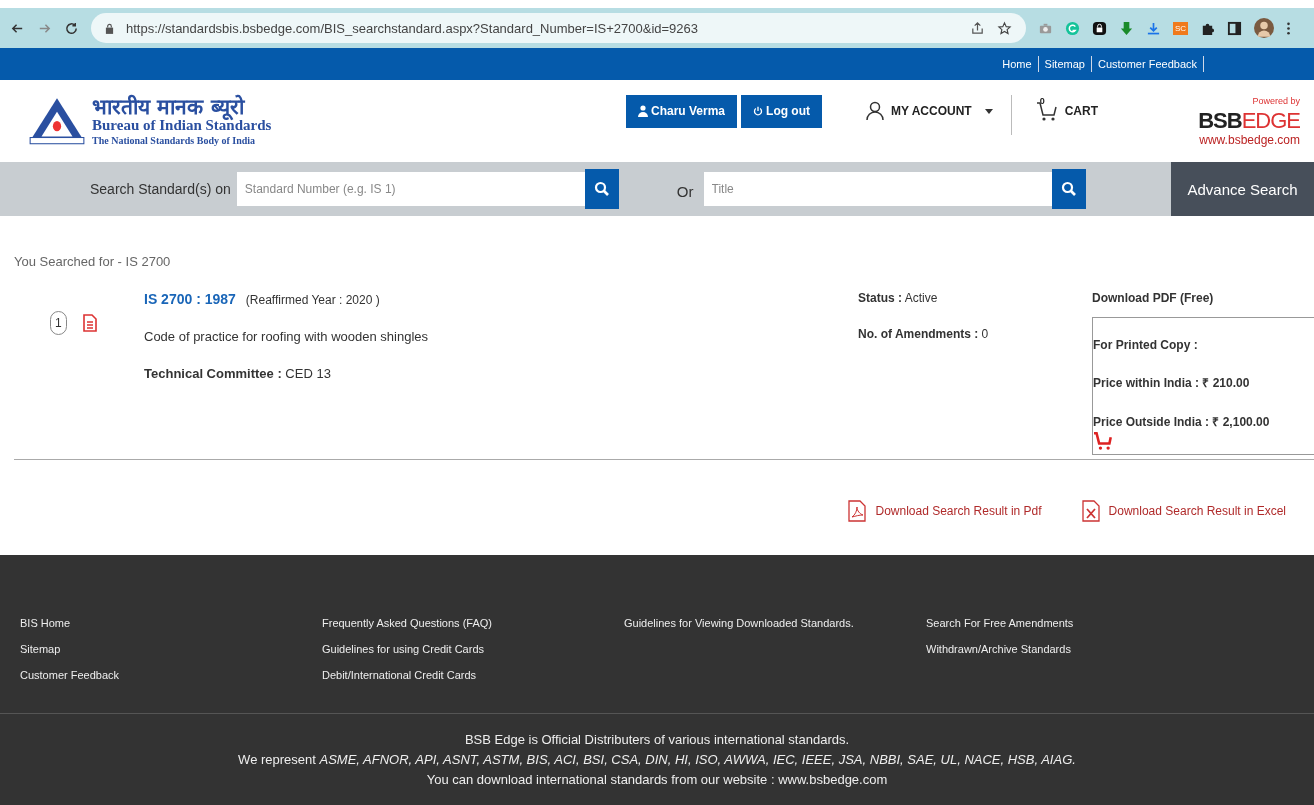 Image resolution: width=1314 pixels, height=805 pixels. I want to click on add-to-cart-icon, so click(1103, 441).